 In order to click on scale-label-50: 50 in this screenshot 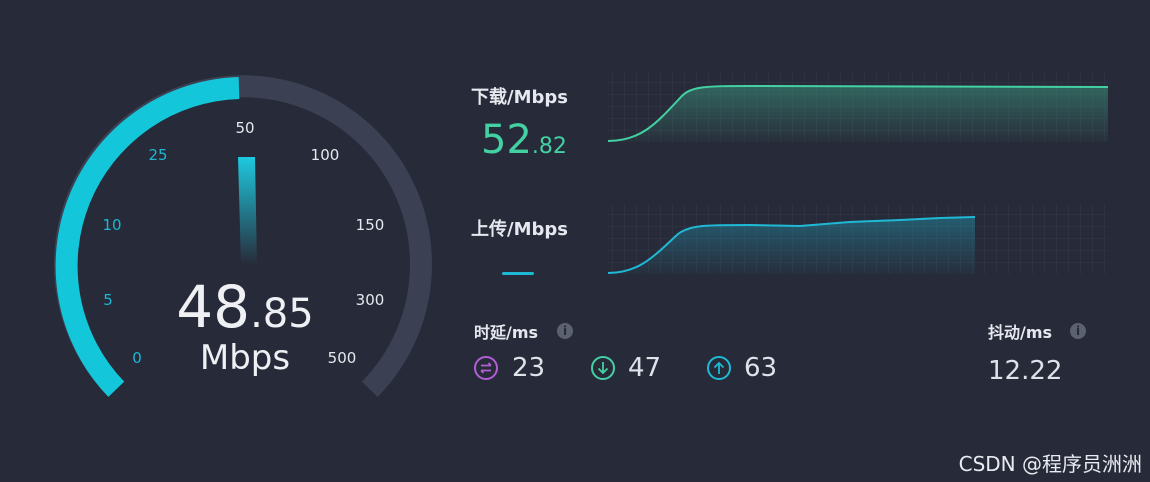, I will do `click(244, 128)`.